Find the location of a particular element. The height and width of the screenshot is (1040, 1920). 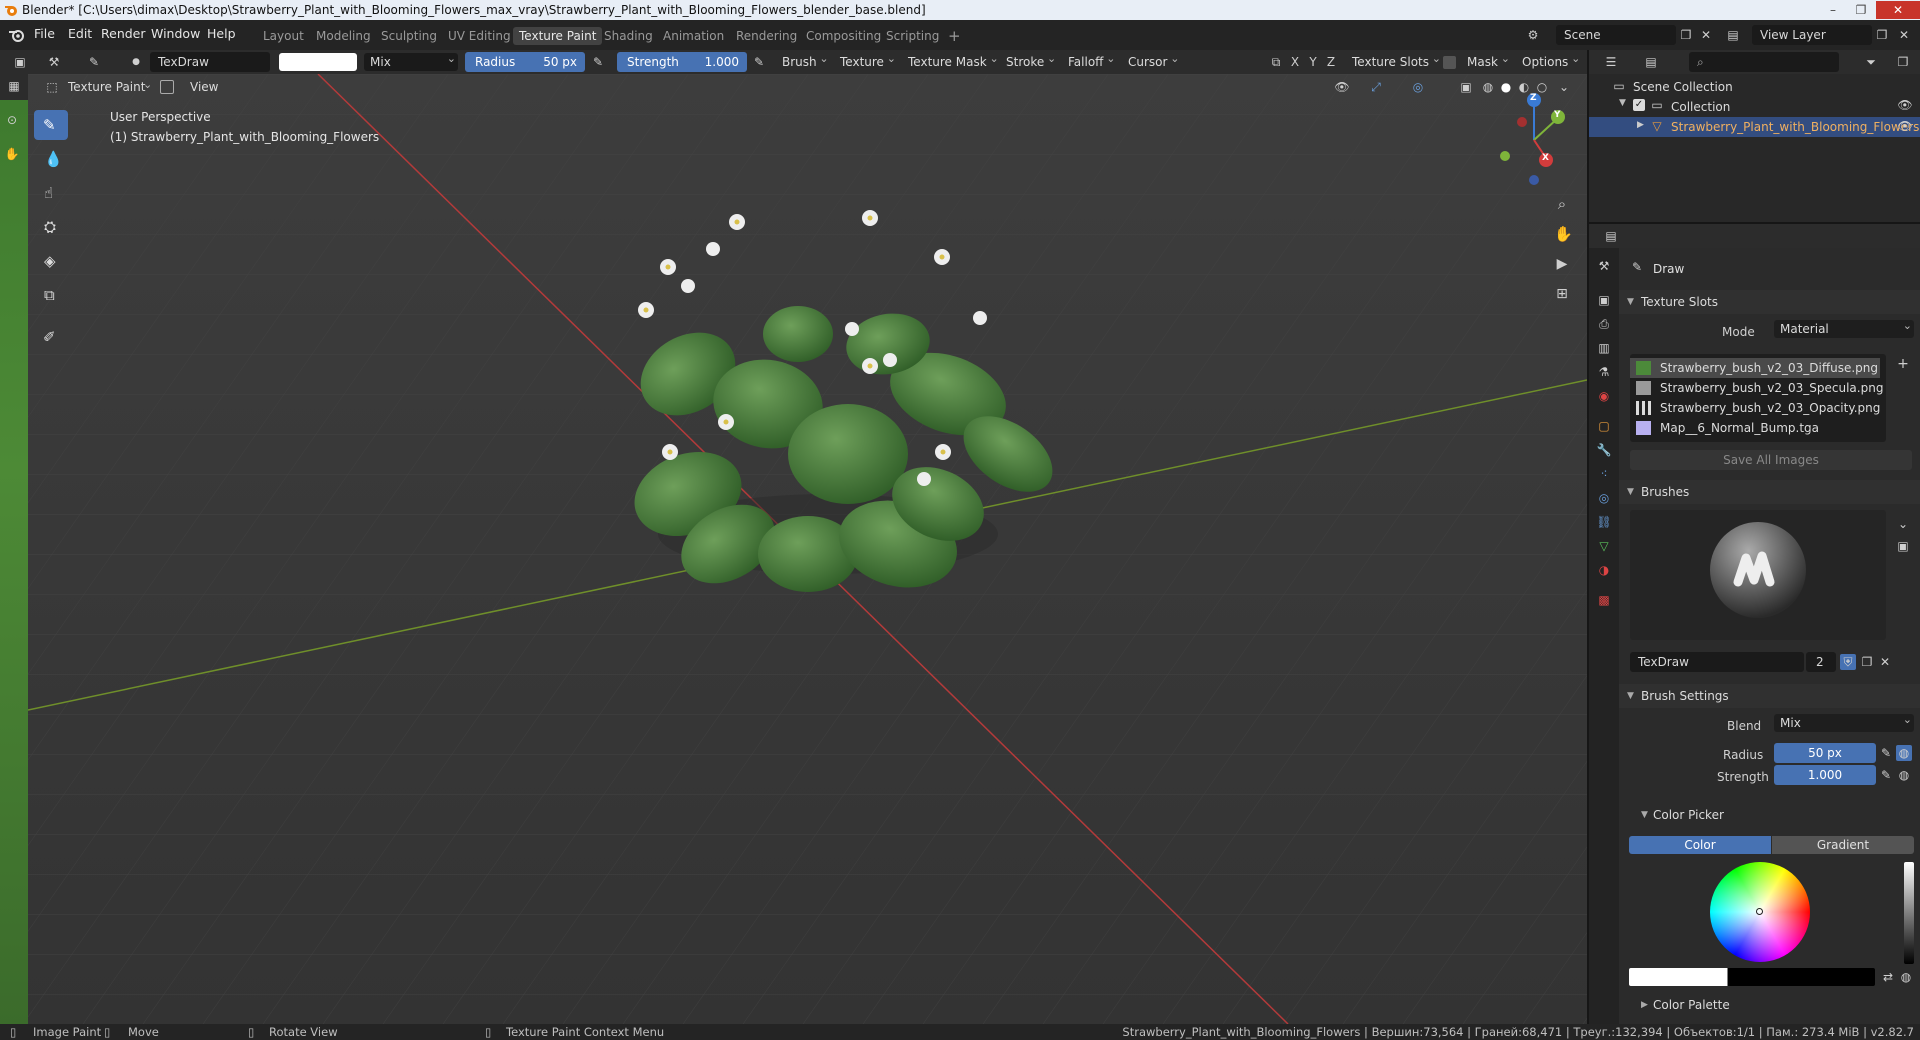

add-workspace-icon: + is located at coordinates (954, 36).